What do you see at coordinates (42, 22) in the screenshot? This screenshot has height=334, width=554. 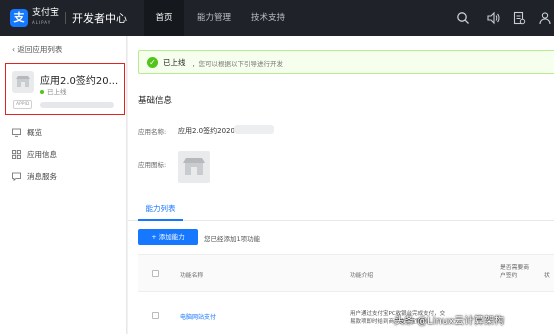 I see `alipay-logo-en: ALIPAY` at bounding box center [42, 22].